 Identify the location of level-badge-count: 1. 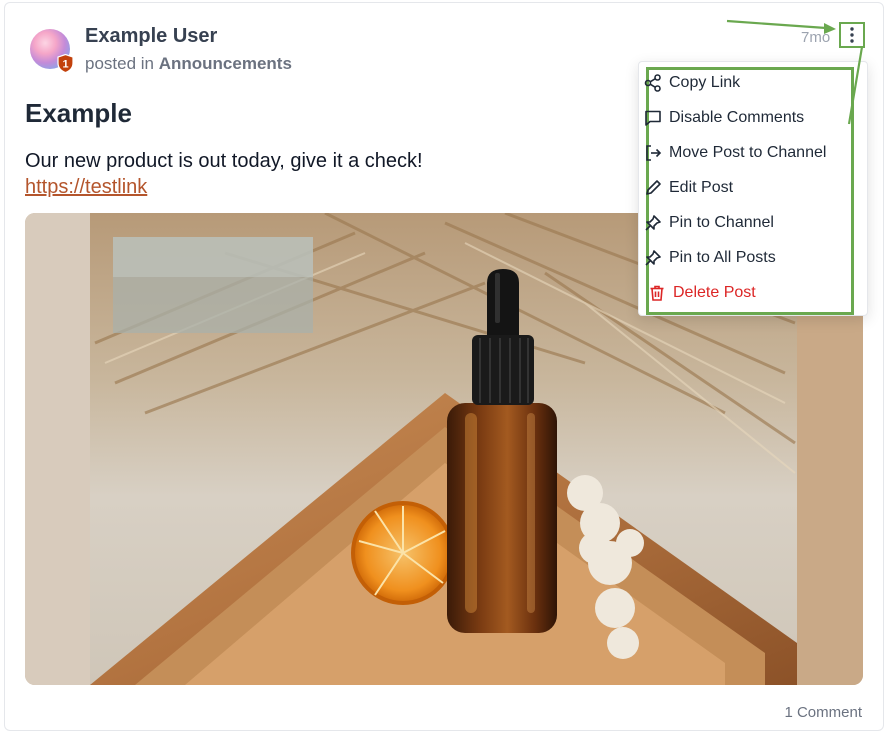
(65, 65).